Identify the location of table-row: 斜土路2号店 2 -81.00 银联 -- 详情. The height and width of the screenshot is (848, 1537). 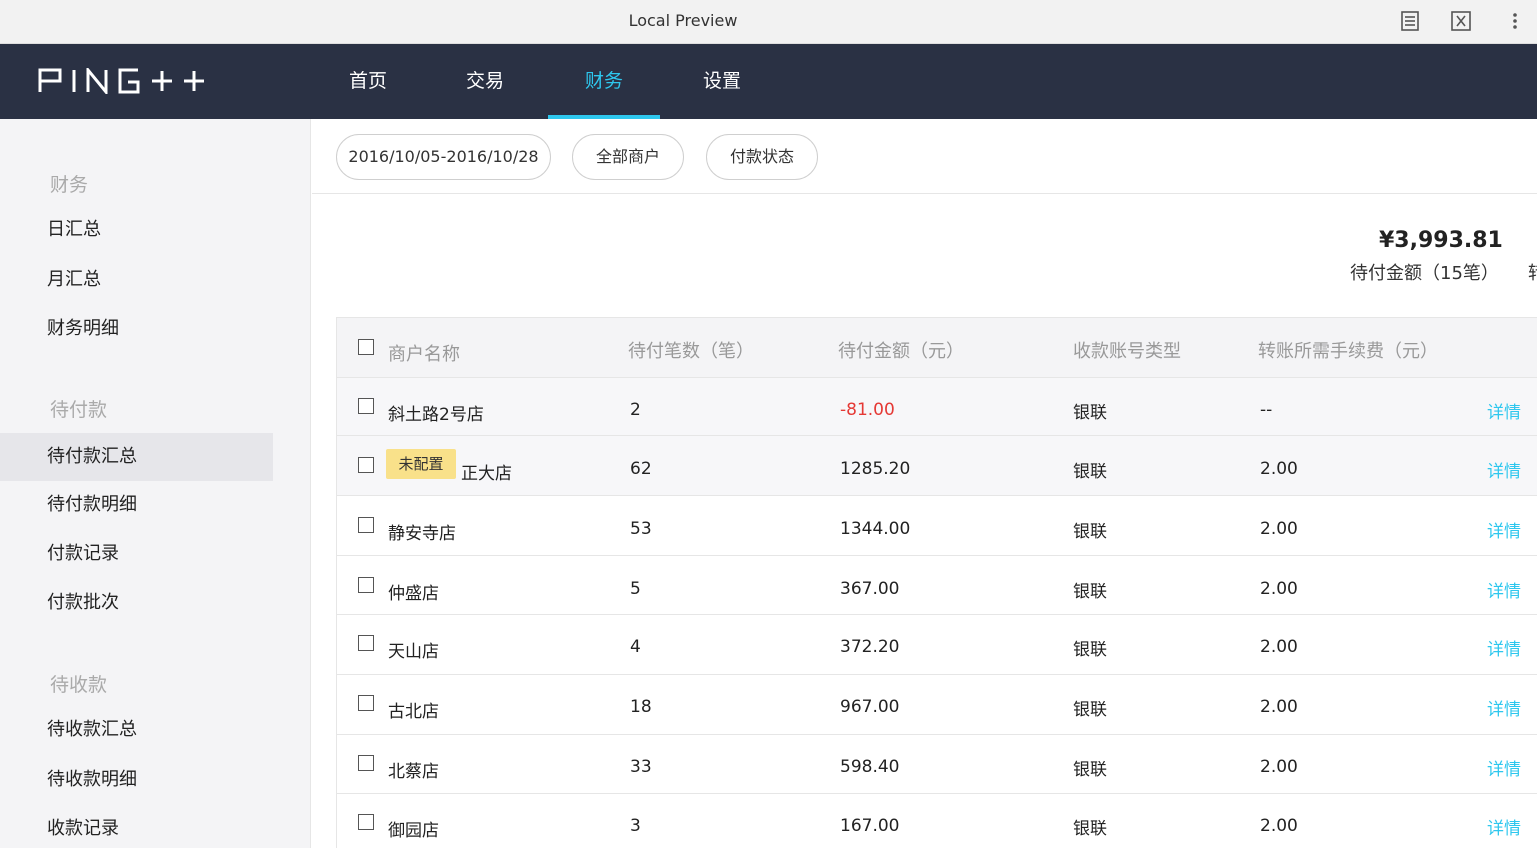
(937, 407).